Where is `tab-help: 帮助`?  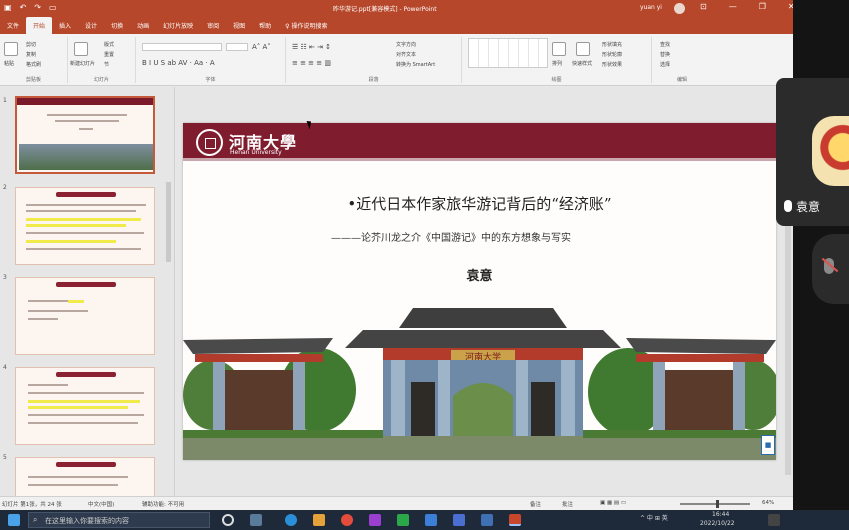 tab-help: 帮助 is located at coordinates (265, 25).